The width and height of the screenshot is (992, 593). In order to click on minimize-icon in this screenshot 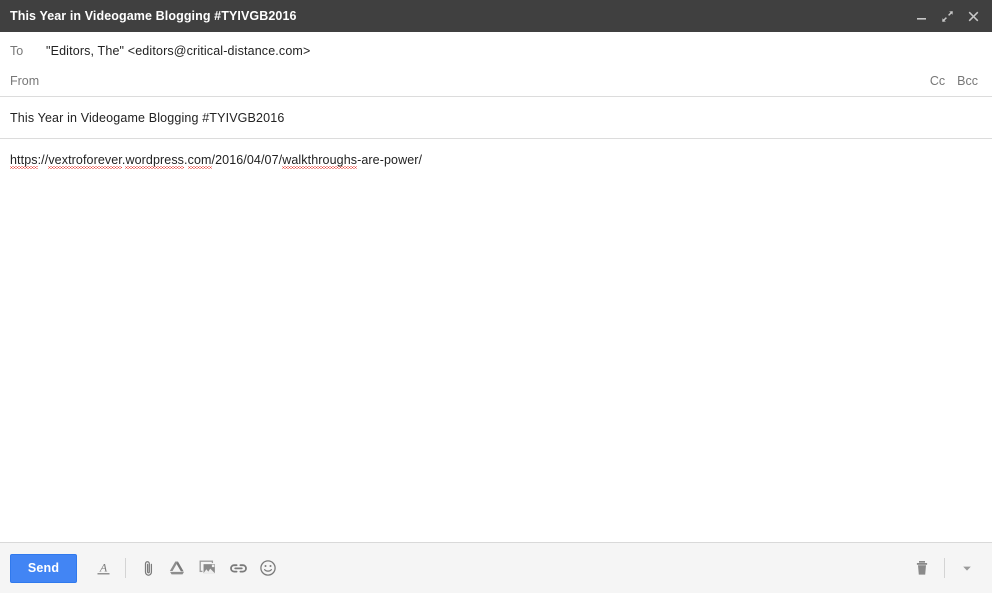, I will do `click(921, 16)`.